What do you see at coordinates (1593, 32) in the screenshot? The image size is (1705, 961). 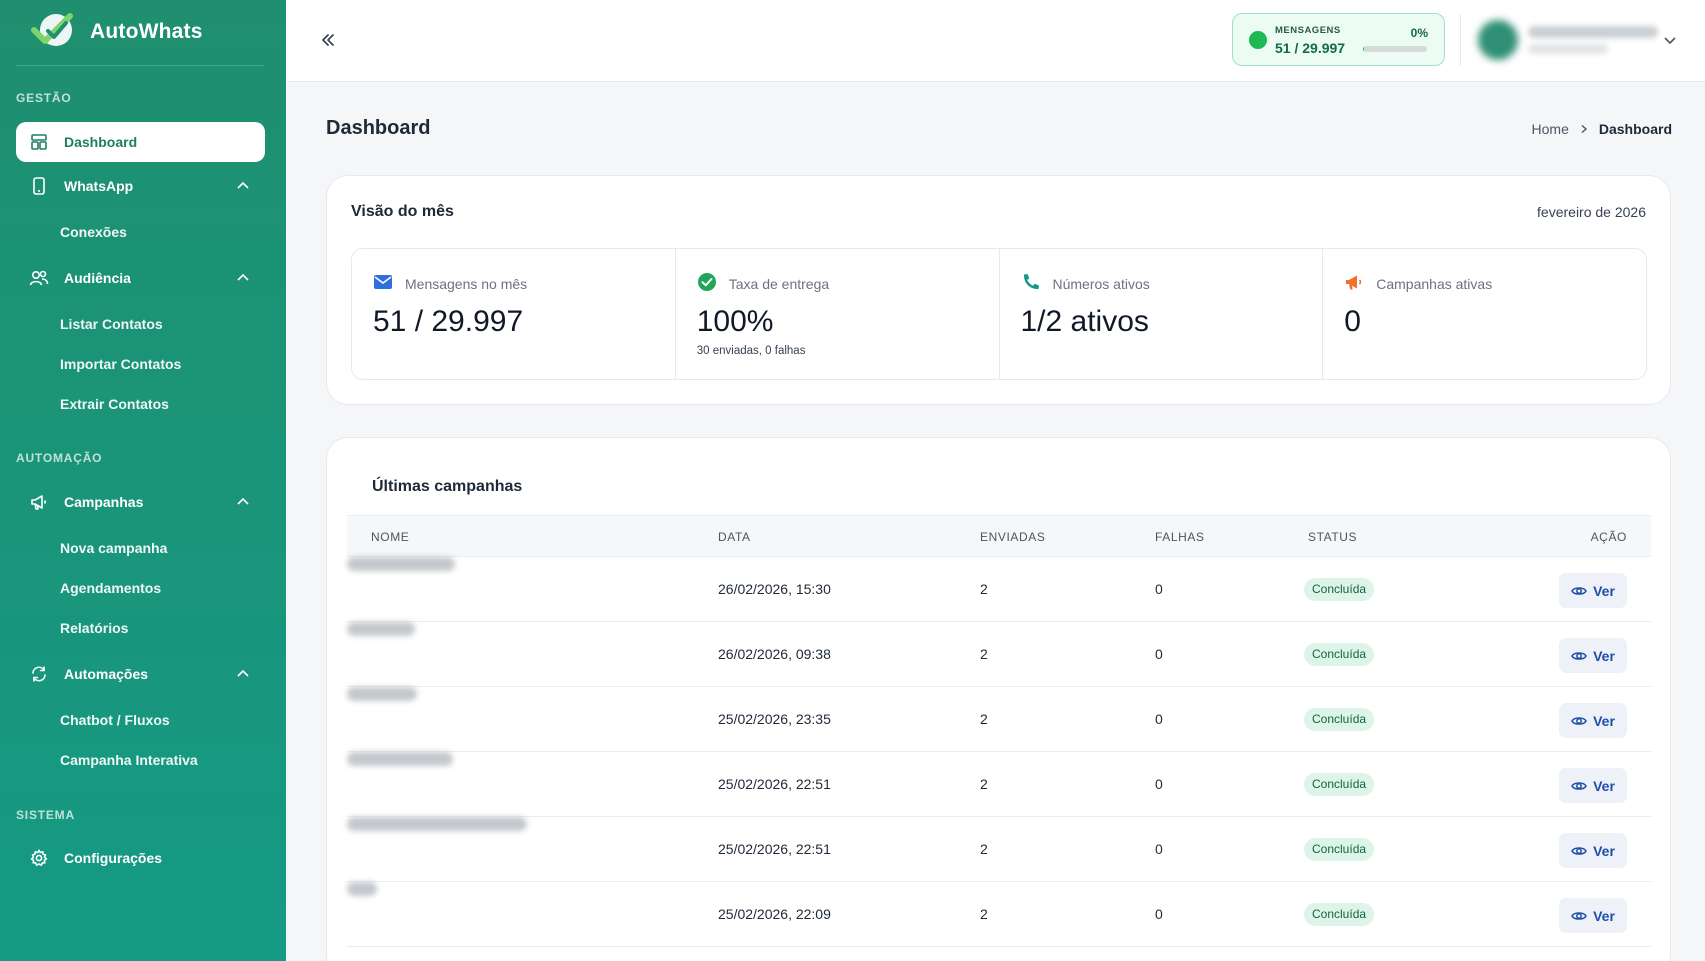 I see `user-name-redacted` at bounding box center [1593, 32].